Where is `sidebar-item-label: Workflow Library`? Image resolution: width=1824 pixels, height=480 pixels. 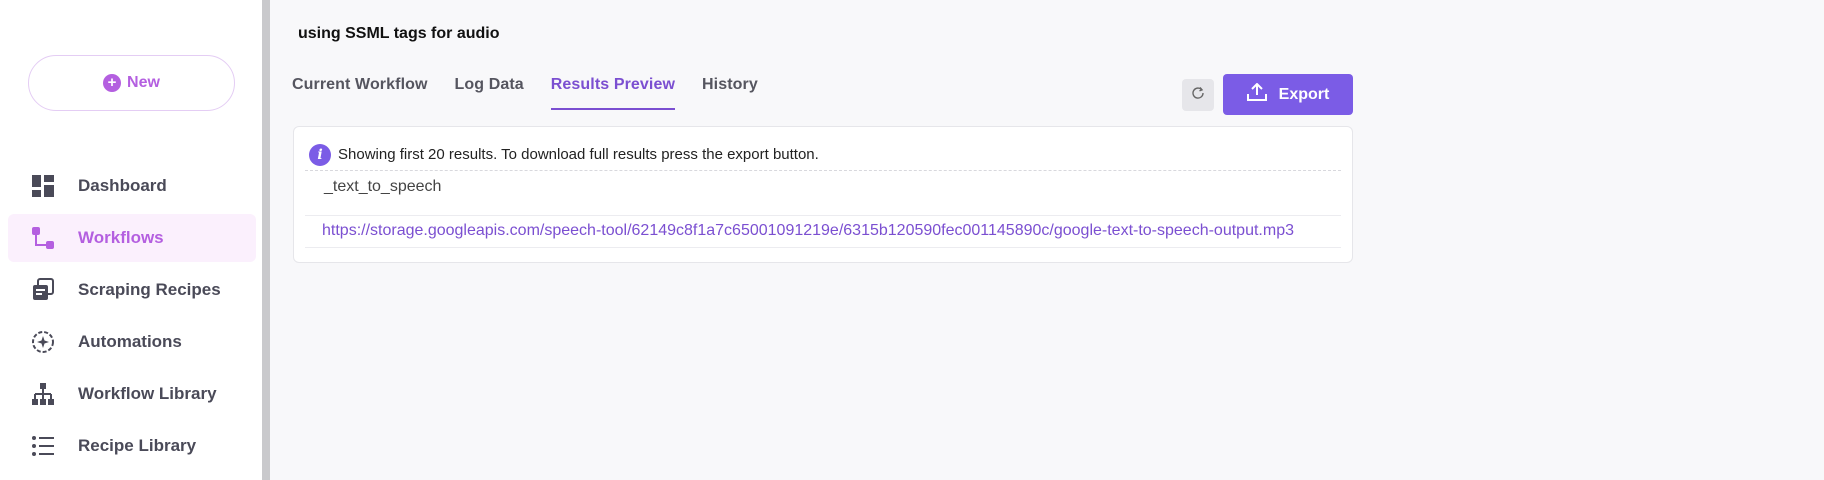 sidebar-item-label: Workflow Library is located at coordinates (147, 393).